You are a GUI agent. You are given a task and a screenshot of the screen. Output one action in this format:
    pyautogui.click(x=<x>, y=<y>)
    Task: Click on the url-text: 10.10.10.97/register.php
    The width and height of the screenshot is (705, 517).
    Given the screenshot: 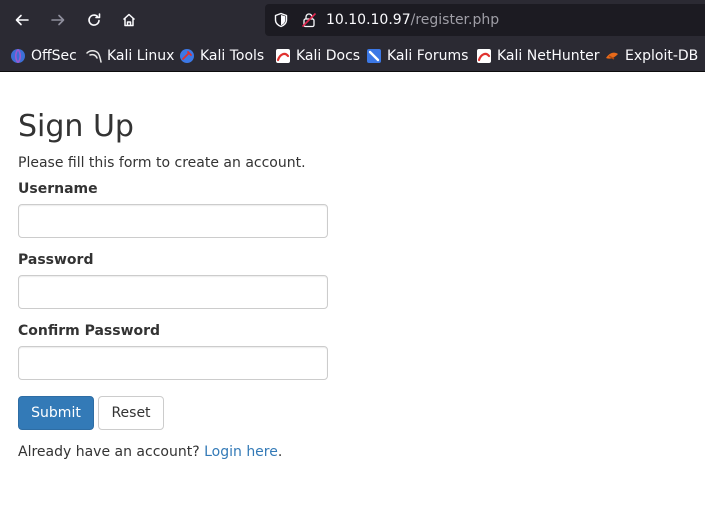 What is the action you would take?
    pyautogui.click(x=412, y=20)
    